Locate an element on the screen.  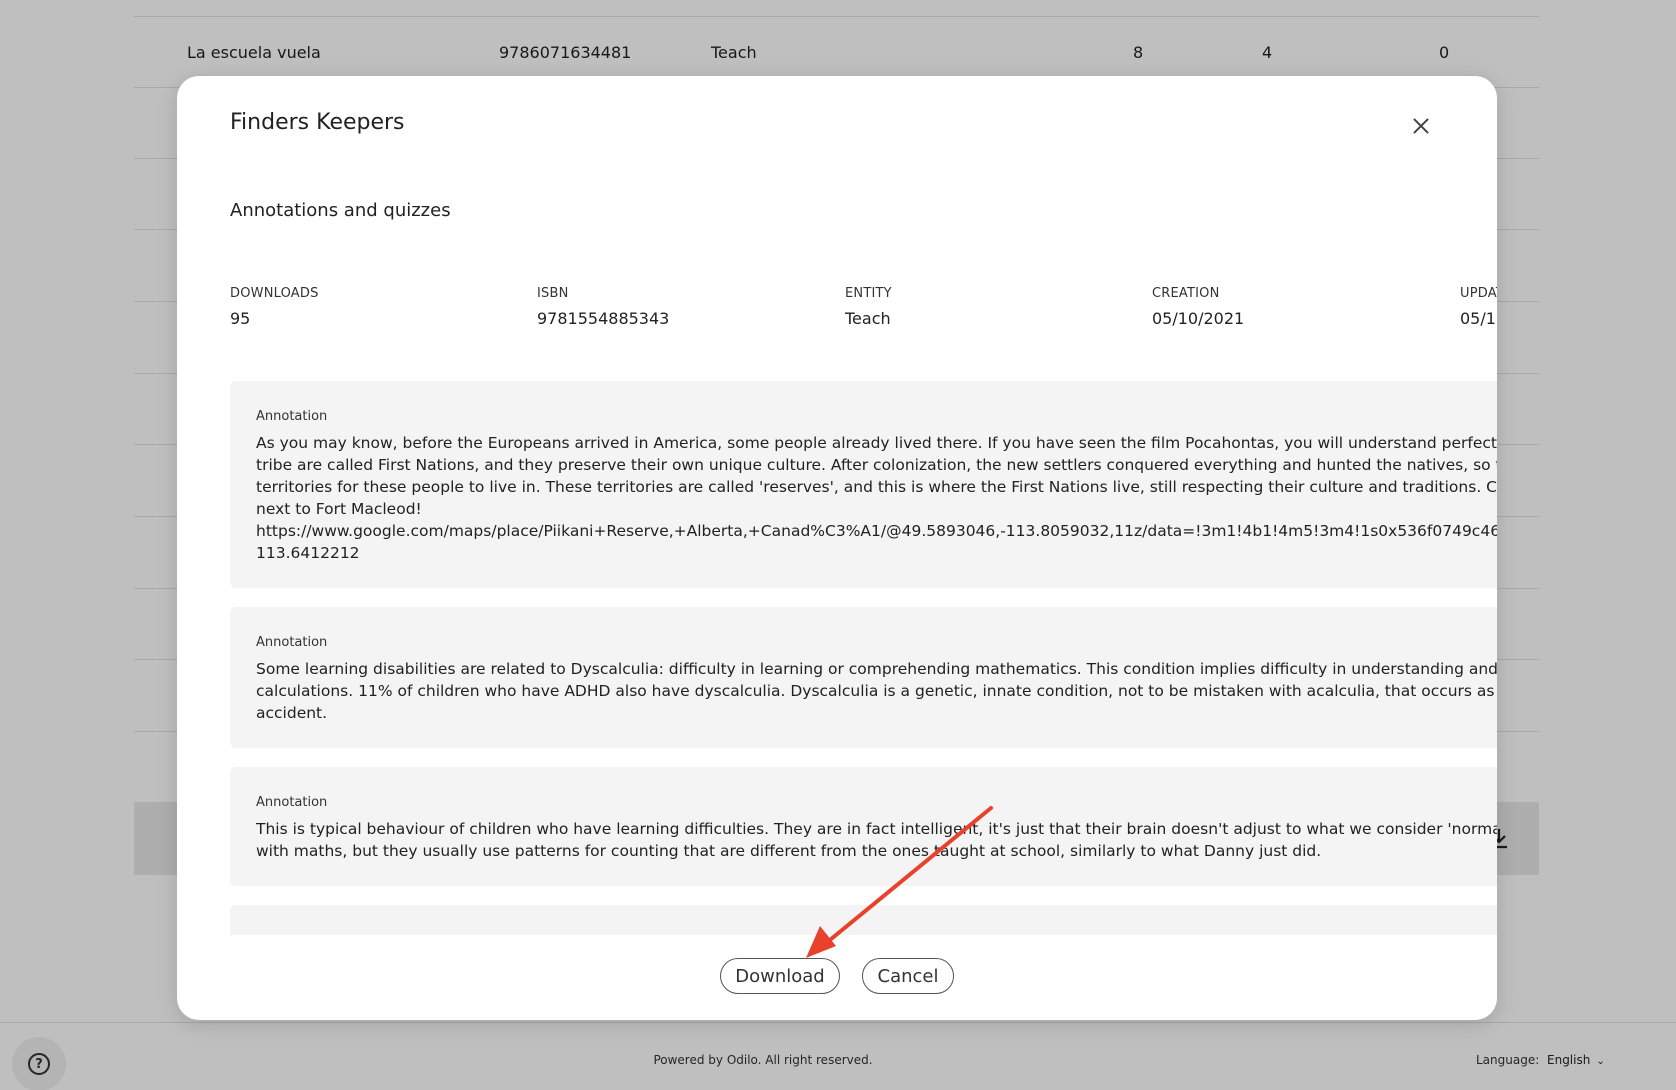
meta-isbn: ISBN 9781554885343 is located at coordinates (603, 307).